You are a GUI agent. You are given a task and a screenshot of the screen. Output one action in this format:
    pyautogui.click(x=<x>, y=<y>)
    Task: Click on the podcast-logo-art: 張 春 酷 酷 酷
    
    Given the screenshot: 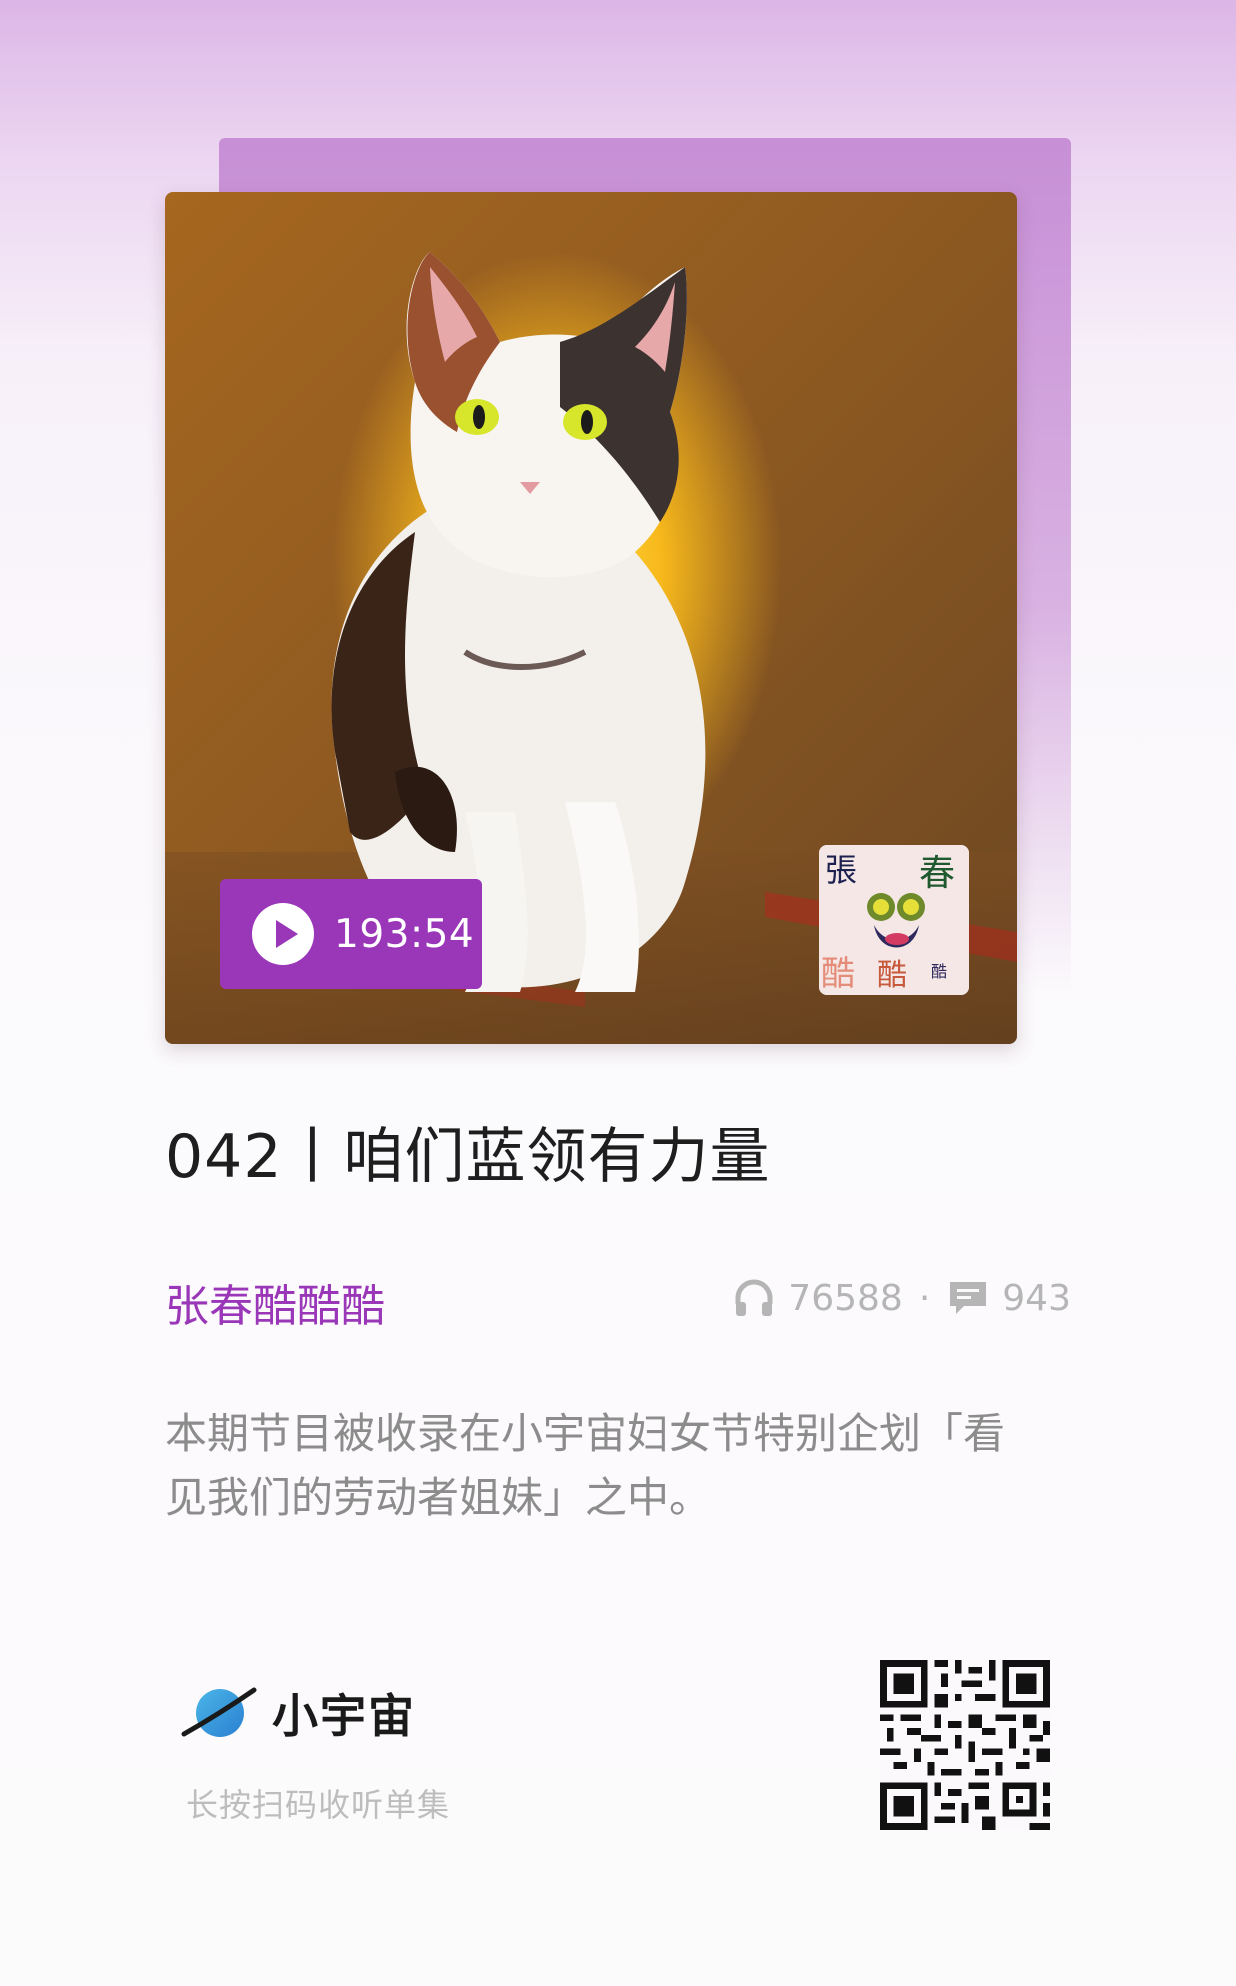 What is the action you would take?
    pyautogui.click(x=894, y=920)
    